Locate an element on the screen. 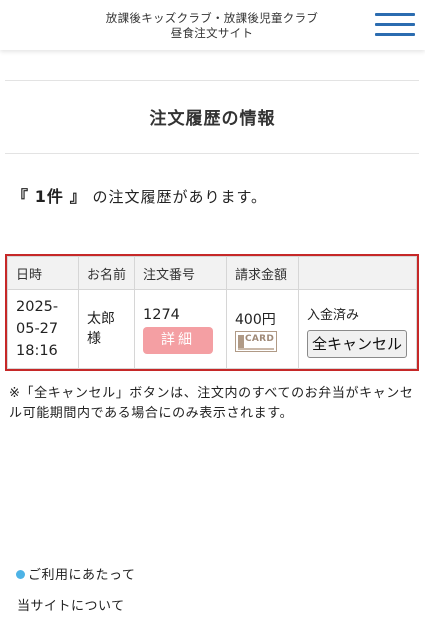 Image resolution: width=425 pixels, height=619 pixels. footer-link-terms: ご利用にあたって is located at coordinates (75, 573).